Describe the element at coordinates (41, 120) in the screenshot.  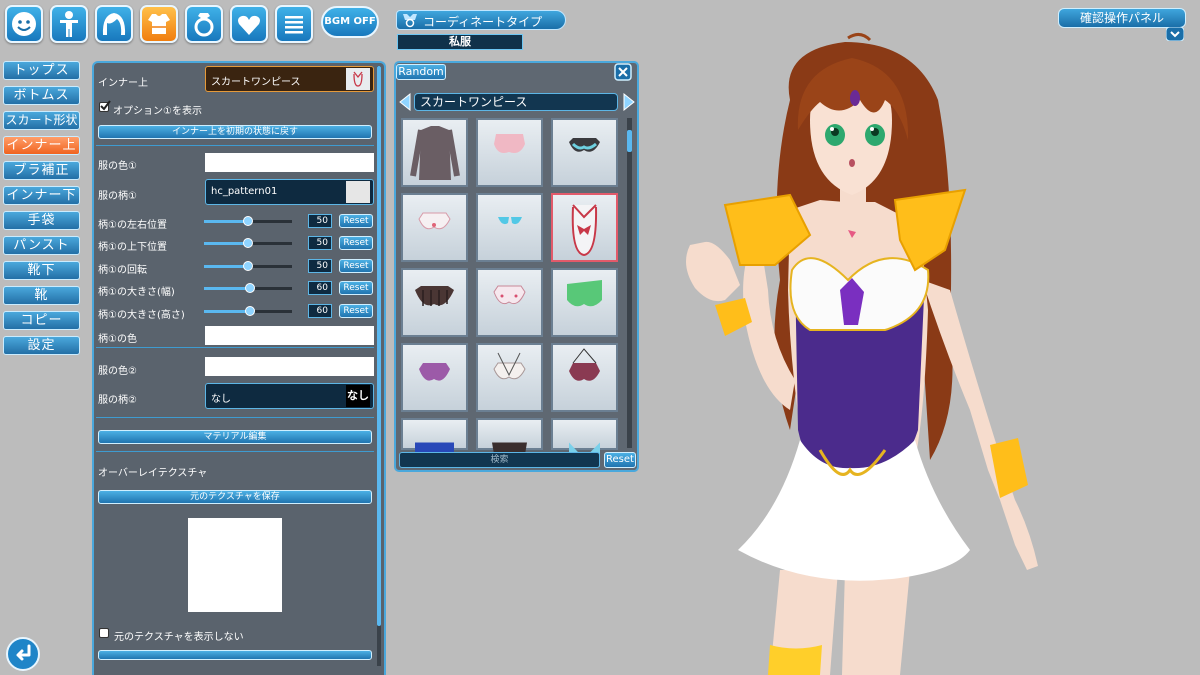
I see `side-item-skirt-shape: スカート形状` at that location.